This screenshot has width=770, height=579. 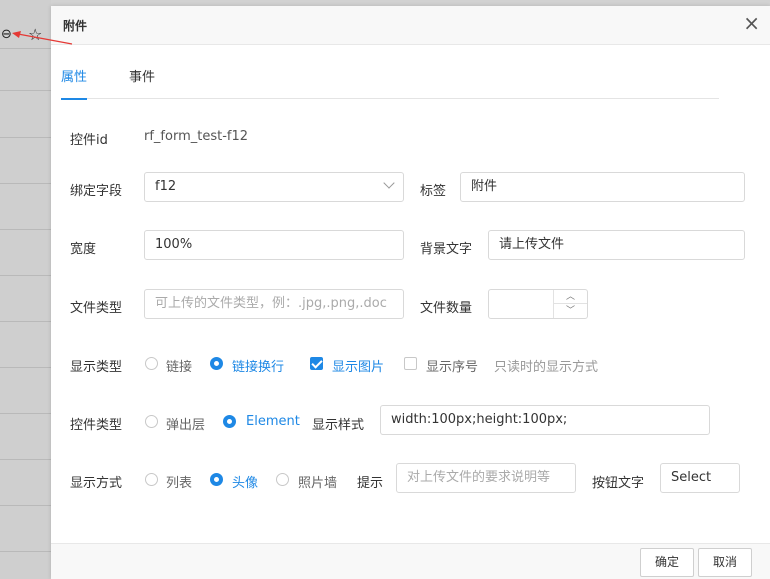 I want to click on radio-photo-wall, so click(x=282, y=479).